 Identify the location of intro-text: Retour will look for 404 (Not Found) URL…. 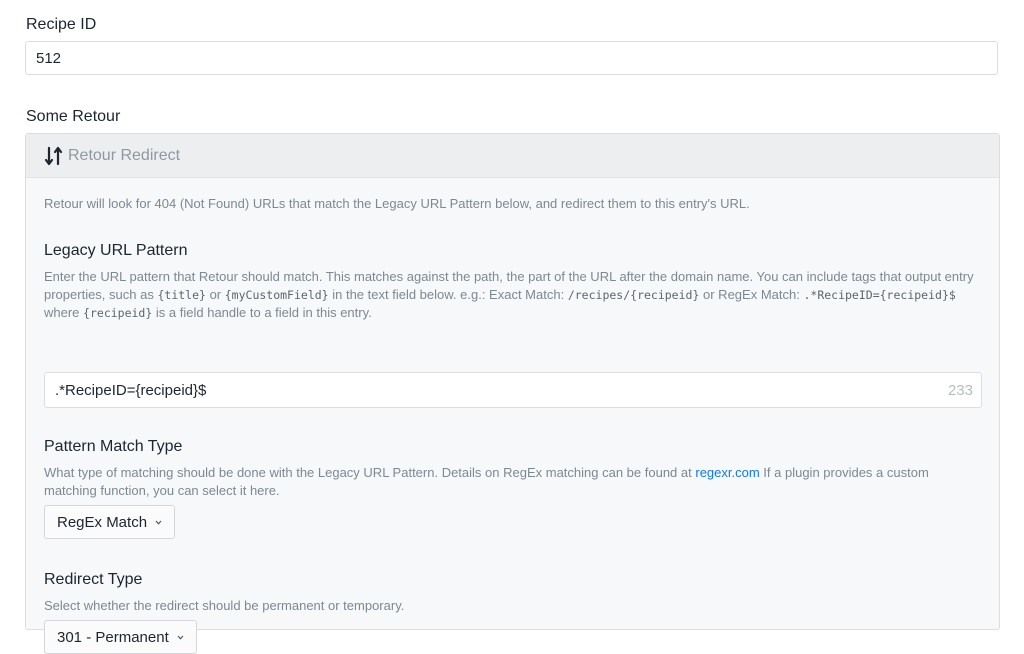
(397, 203).